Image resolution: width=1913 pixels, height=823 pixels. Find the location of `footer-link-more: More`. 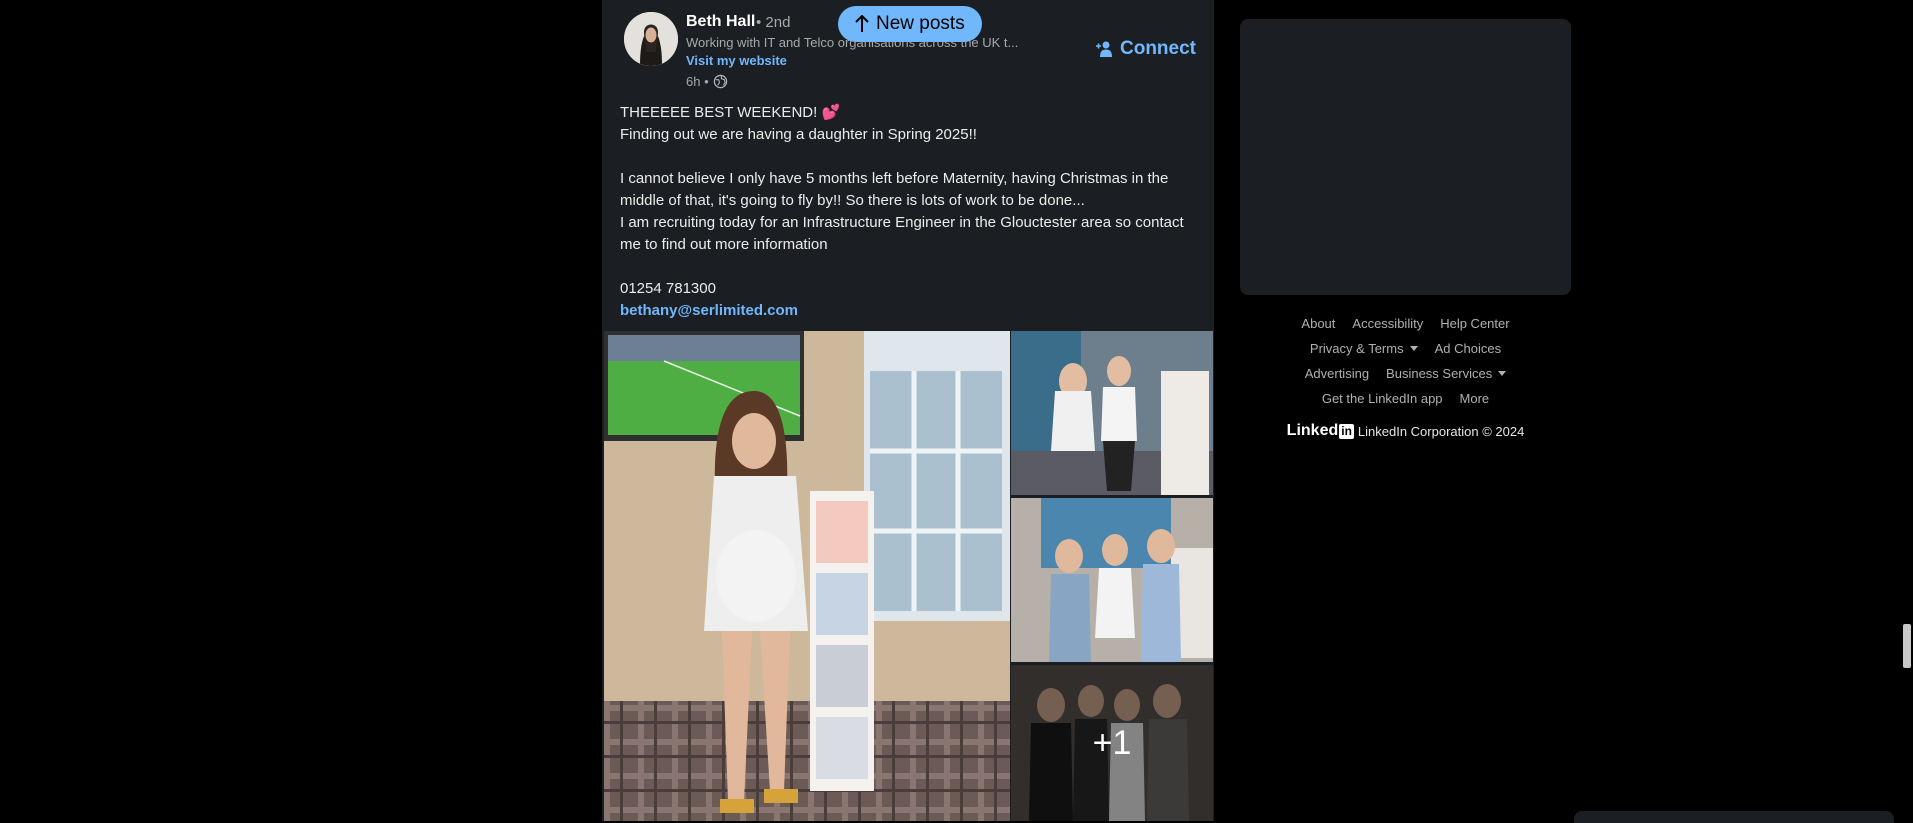

footer-link-more: More is located at coordinates (1475, 398).